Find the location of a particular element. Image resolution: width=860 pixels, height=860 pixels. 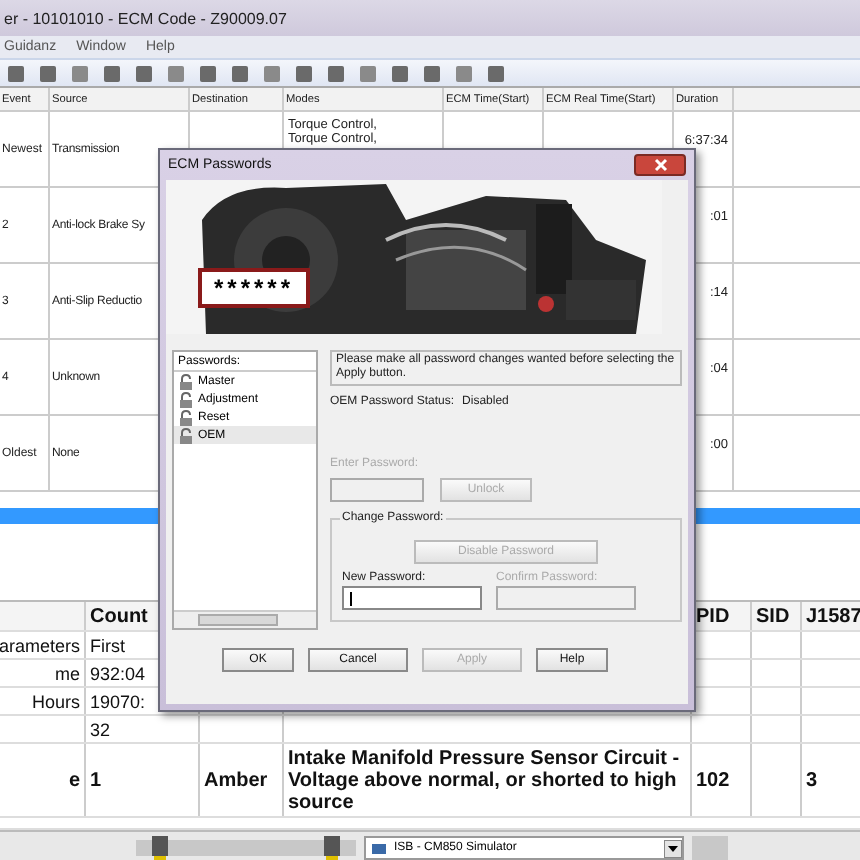

column-header: SID is located at coordinates (773, 616).